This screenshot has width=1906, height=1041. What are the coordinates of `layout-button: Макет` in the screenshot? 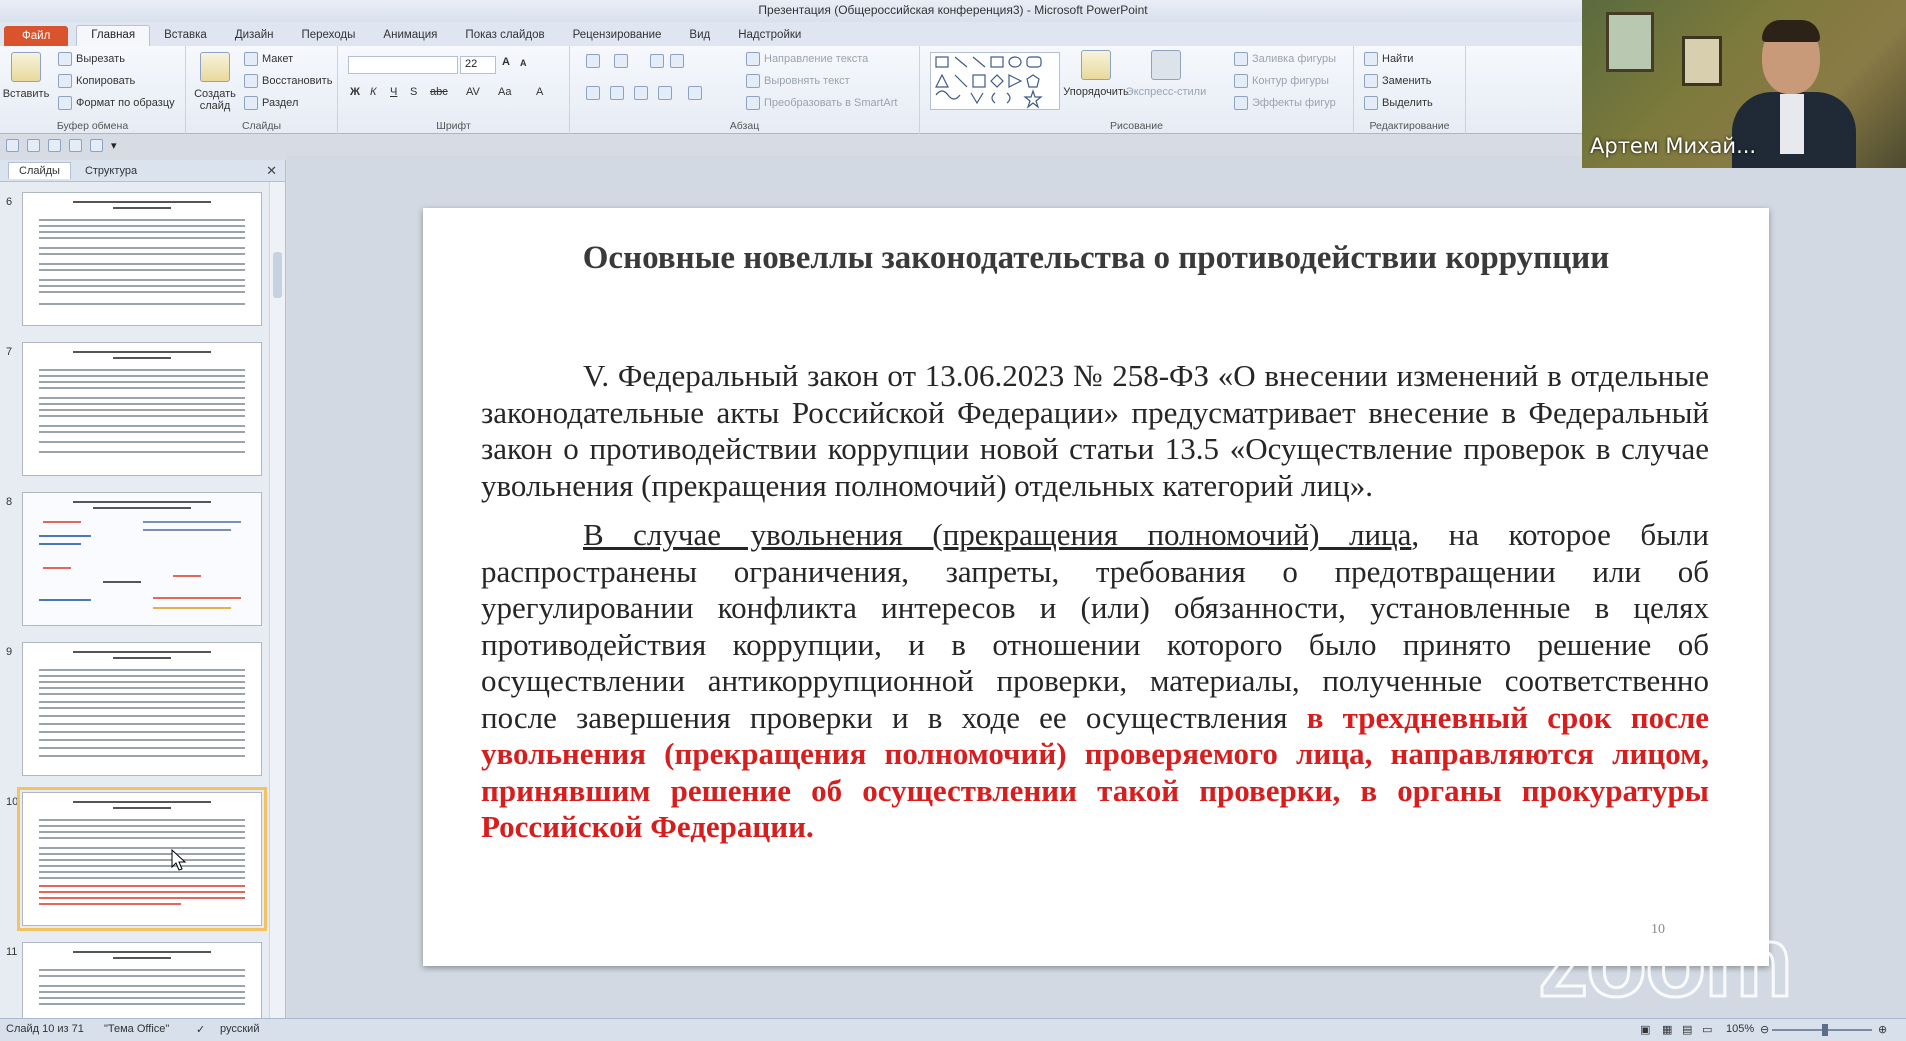 It's located at (268, 59).